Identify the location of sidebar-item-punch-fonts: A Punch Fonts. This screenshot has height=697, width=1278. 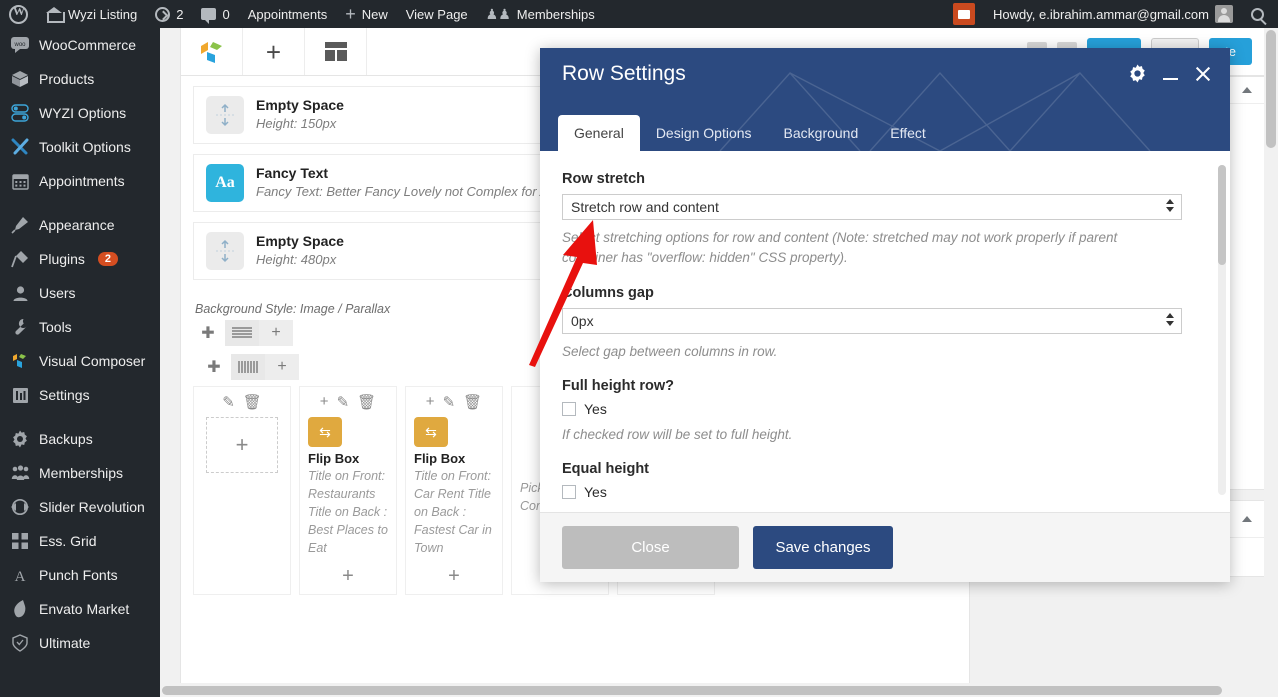
(80, 575).